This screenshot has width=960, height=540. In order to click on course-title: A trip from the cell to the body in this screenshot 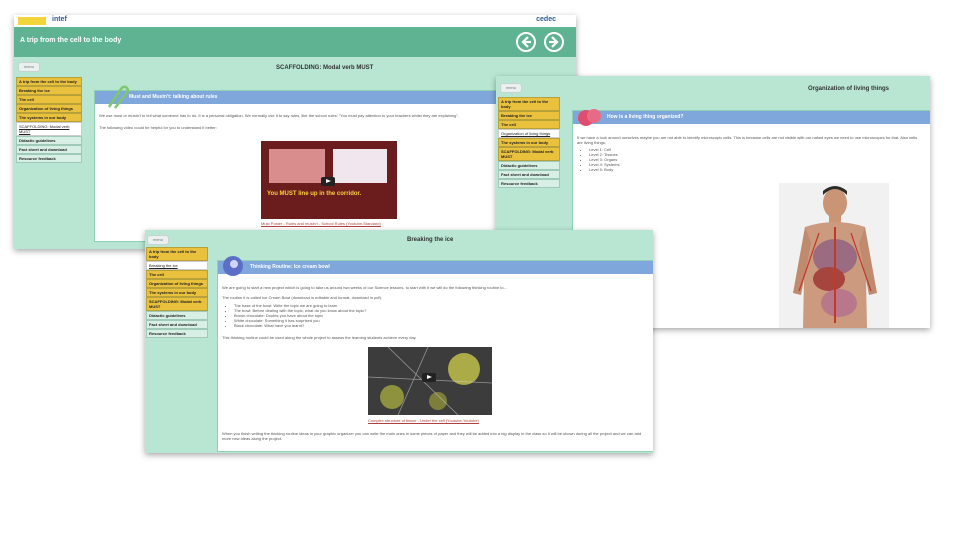, I will do `click(71, 40)`.